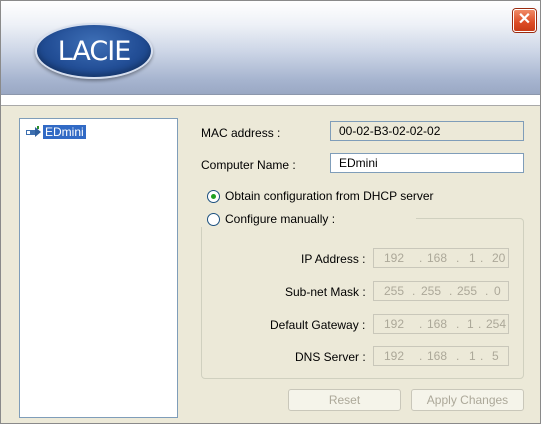  Describe the element at coordinates (431, 291) in the screenshot. I see `mask-octet-2: 255` at that location.